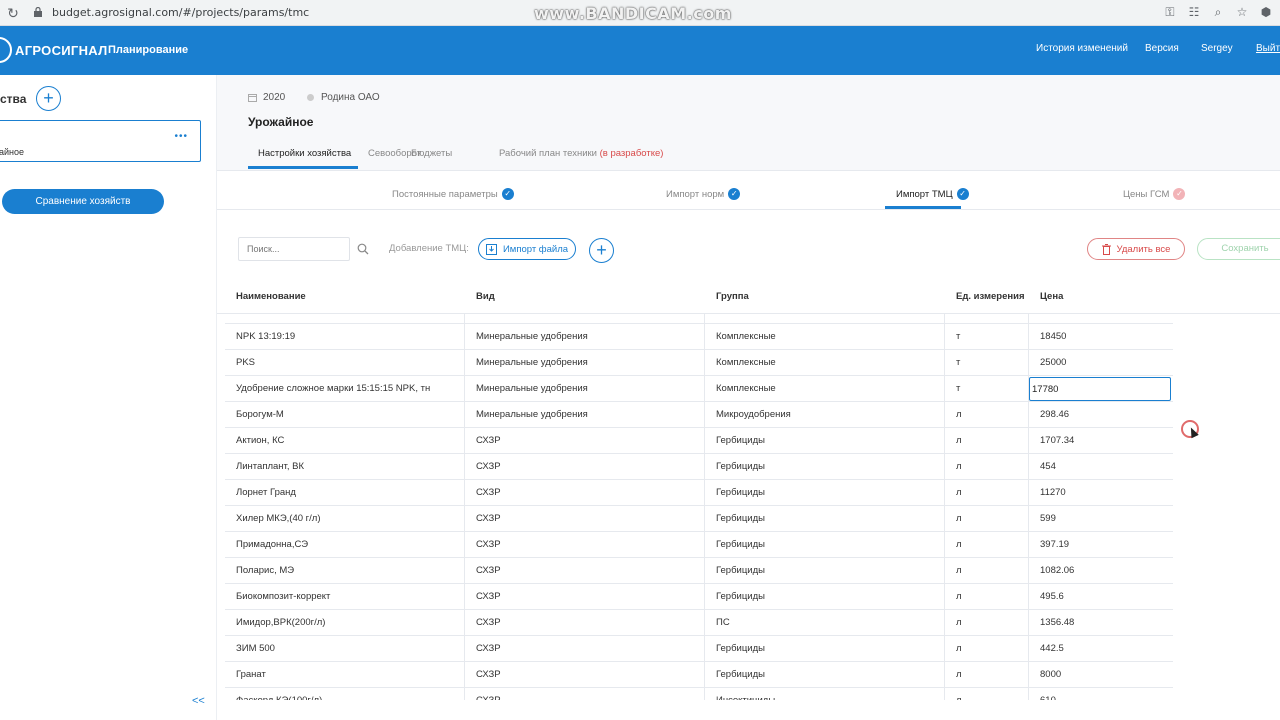 The width and height of the screenshot is (1280, 720). I want to click on table-row: ЗИМ 500 СХЗР Гербициды л 442.5, so click(699, 649).